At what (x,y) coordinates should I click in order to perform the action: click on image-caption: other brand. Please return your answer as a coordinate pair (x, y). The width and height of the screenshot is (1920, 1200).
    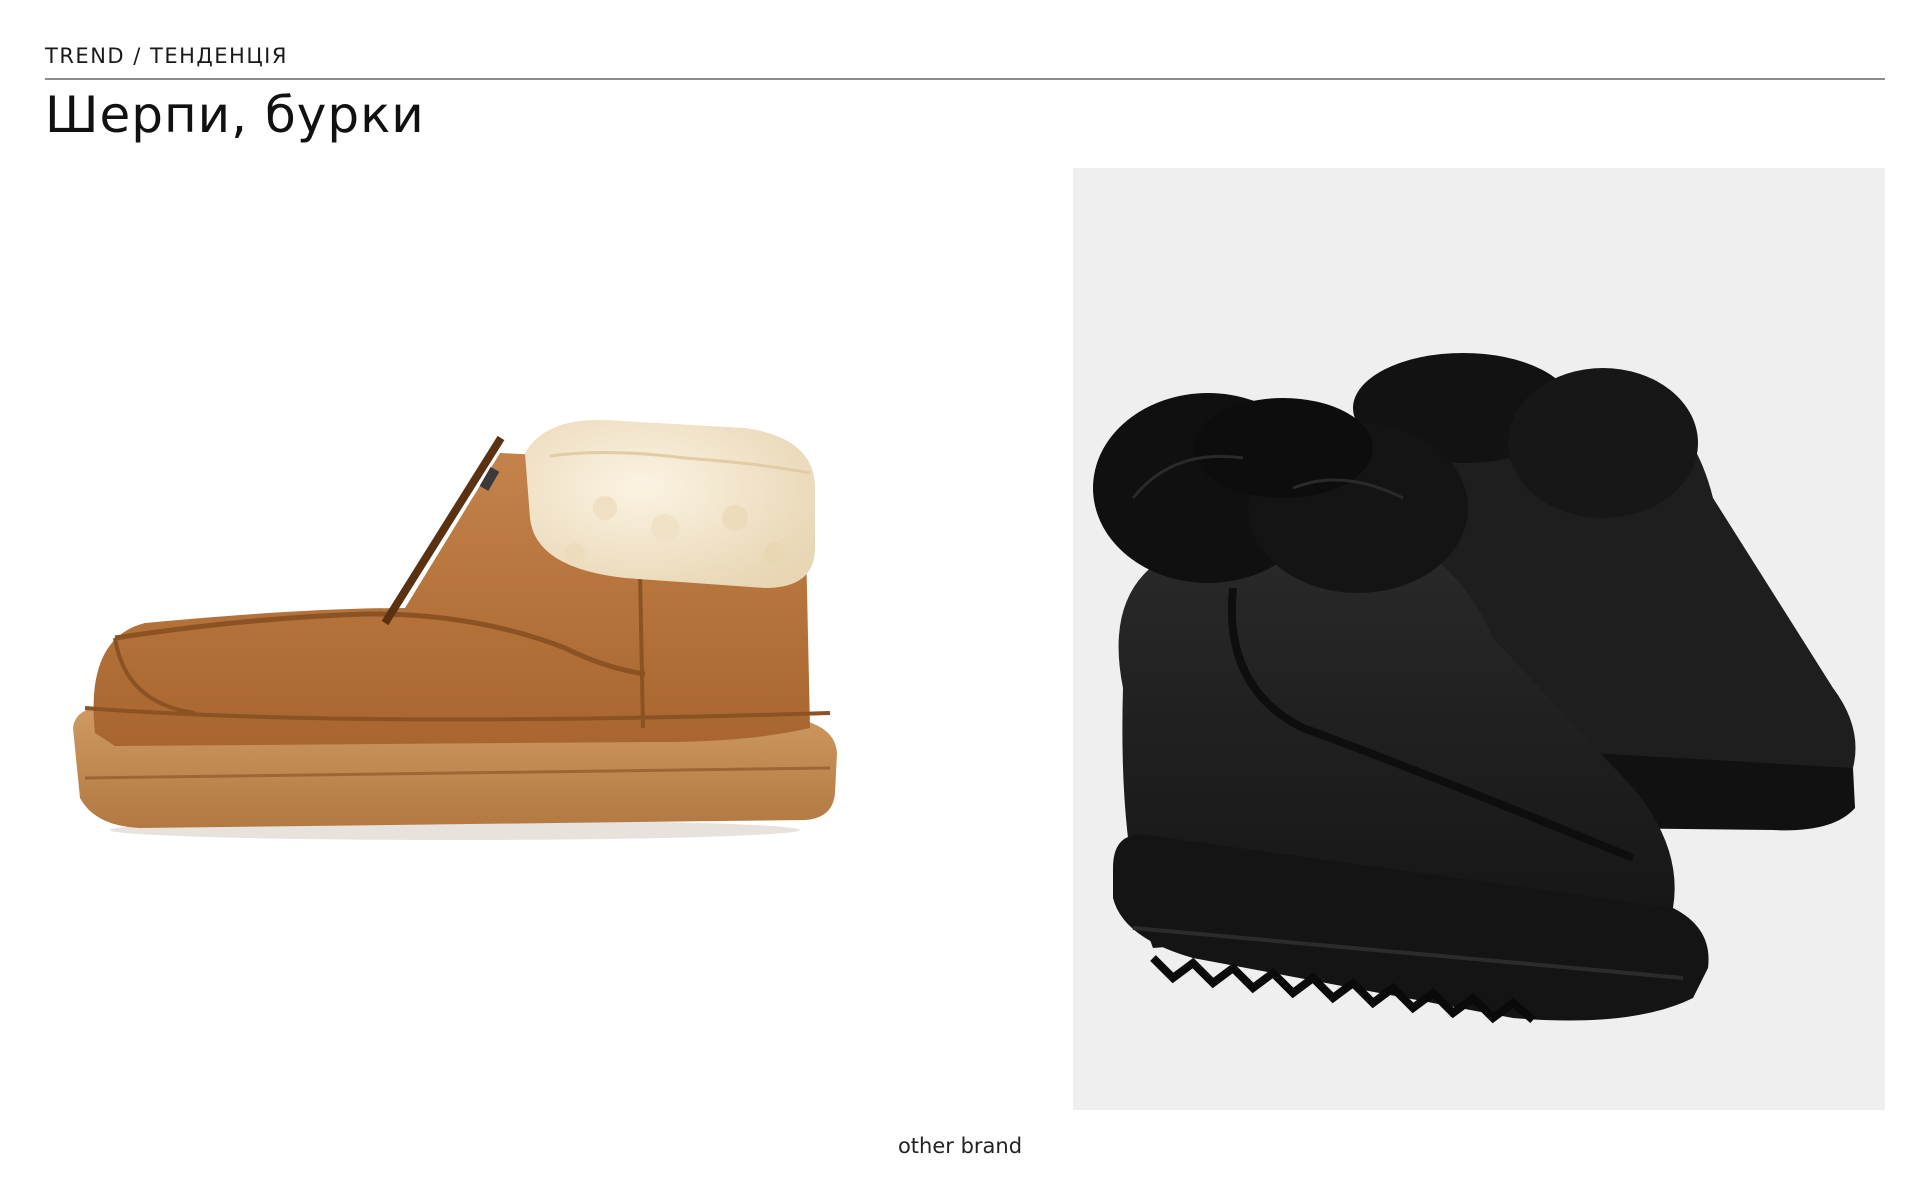
    Looking at the image, I should click on (960, 1146).